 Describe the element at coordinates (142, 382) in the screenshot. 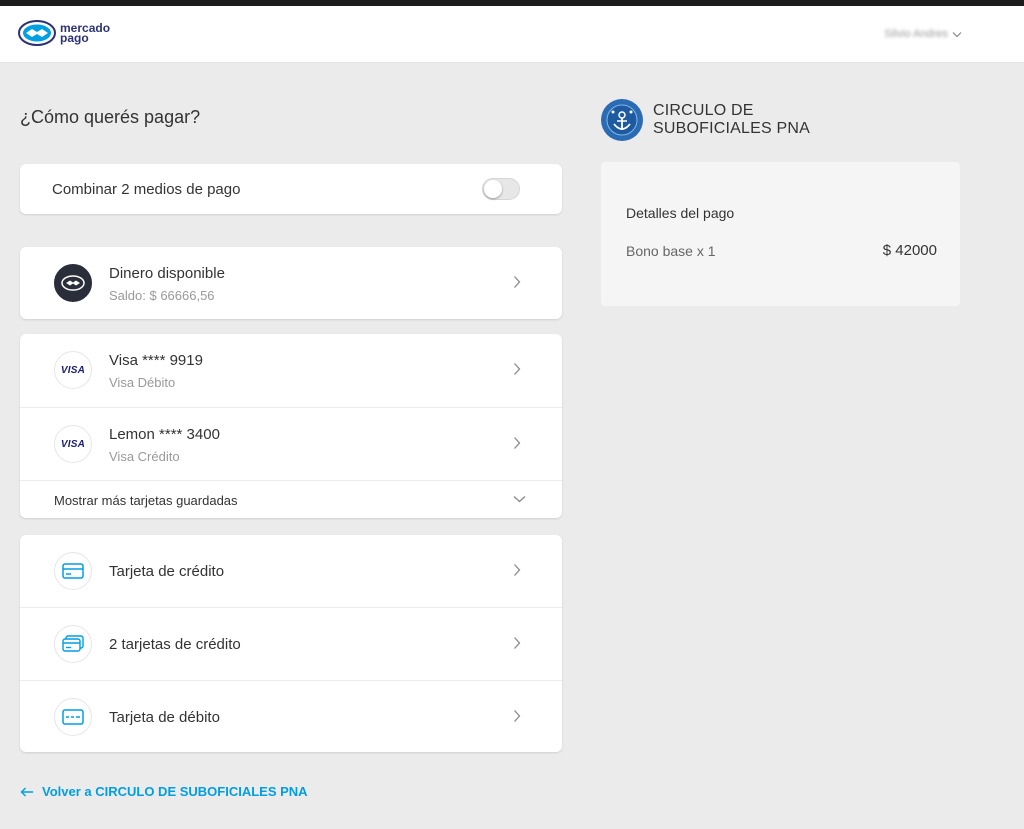

I see `saved-card-subtitle: Visa Débito` at that location.